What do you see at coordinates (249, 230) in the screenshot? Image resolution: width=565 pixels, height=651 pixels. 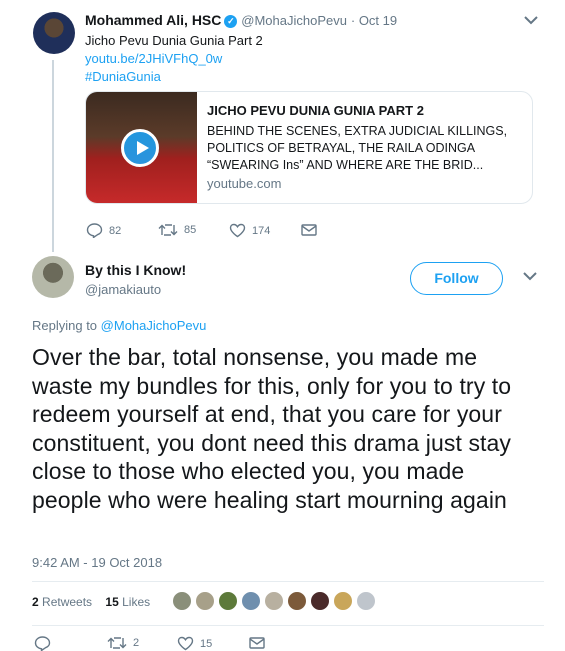 I see `parent-like-action: 174` at bounding box center [249, 230].